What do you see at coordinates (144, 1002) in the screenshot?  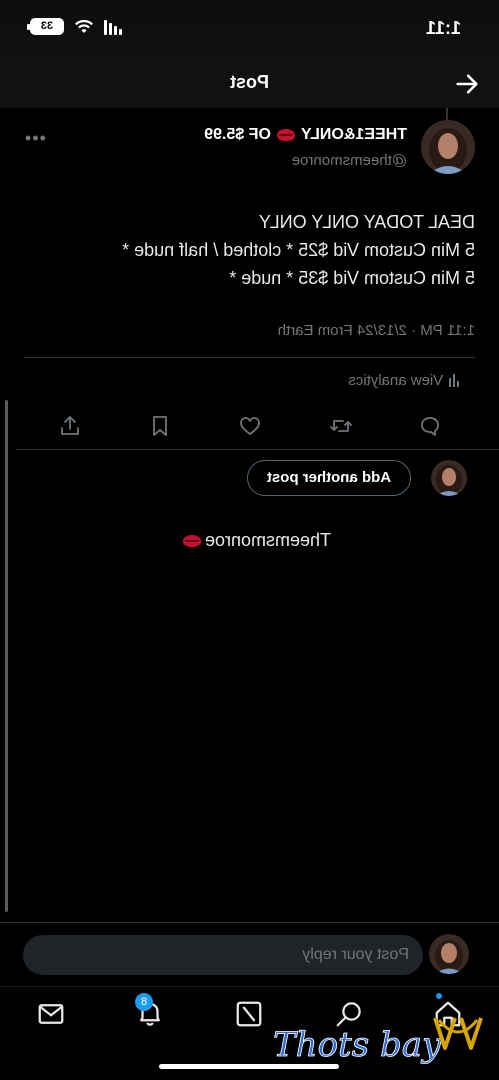 I see `notifications-badge: 8` at bounding box center [144, 1002].